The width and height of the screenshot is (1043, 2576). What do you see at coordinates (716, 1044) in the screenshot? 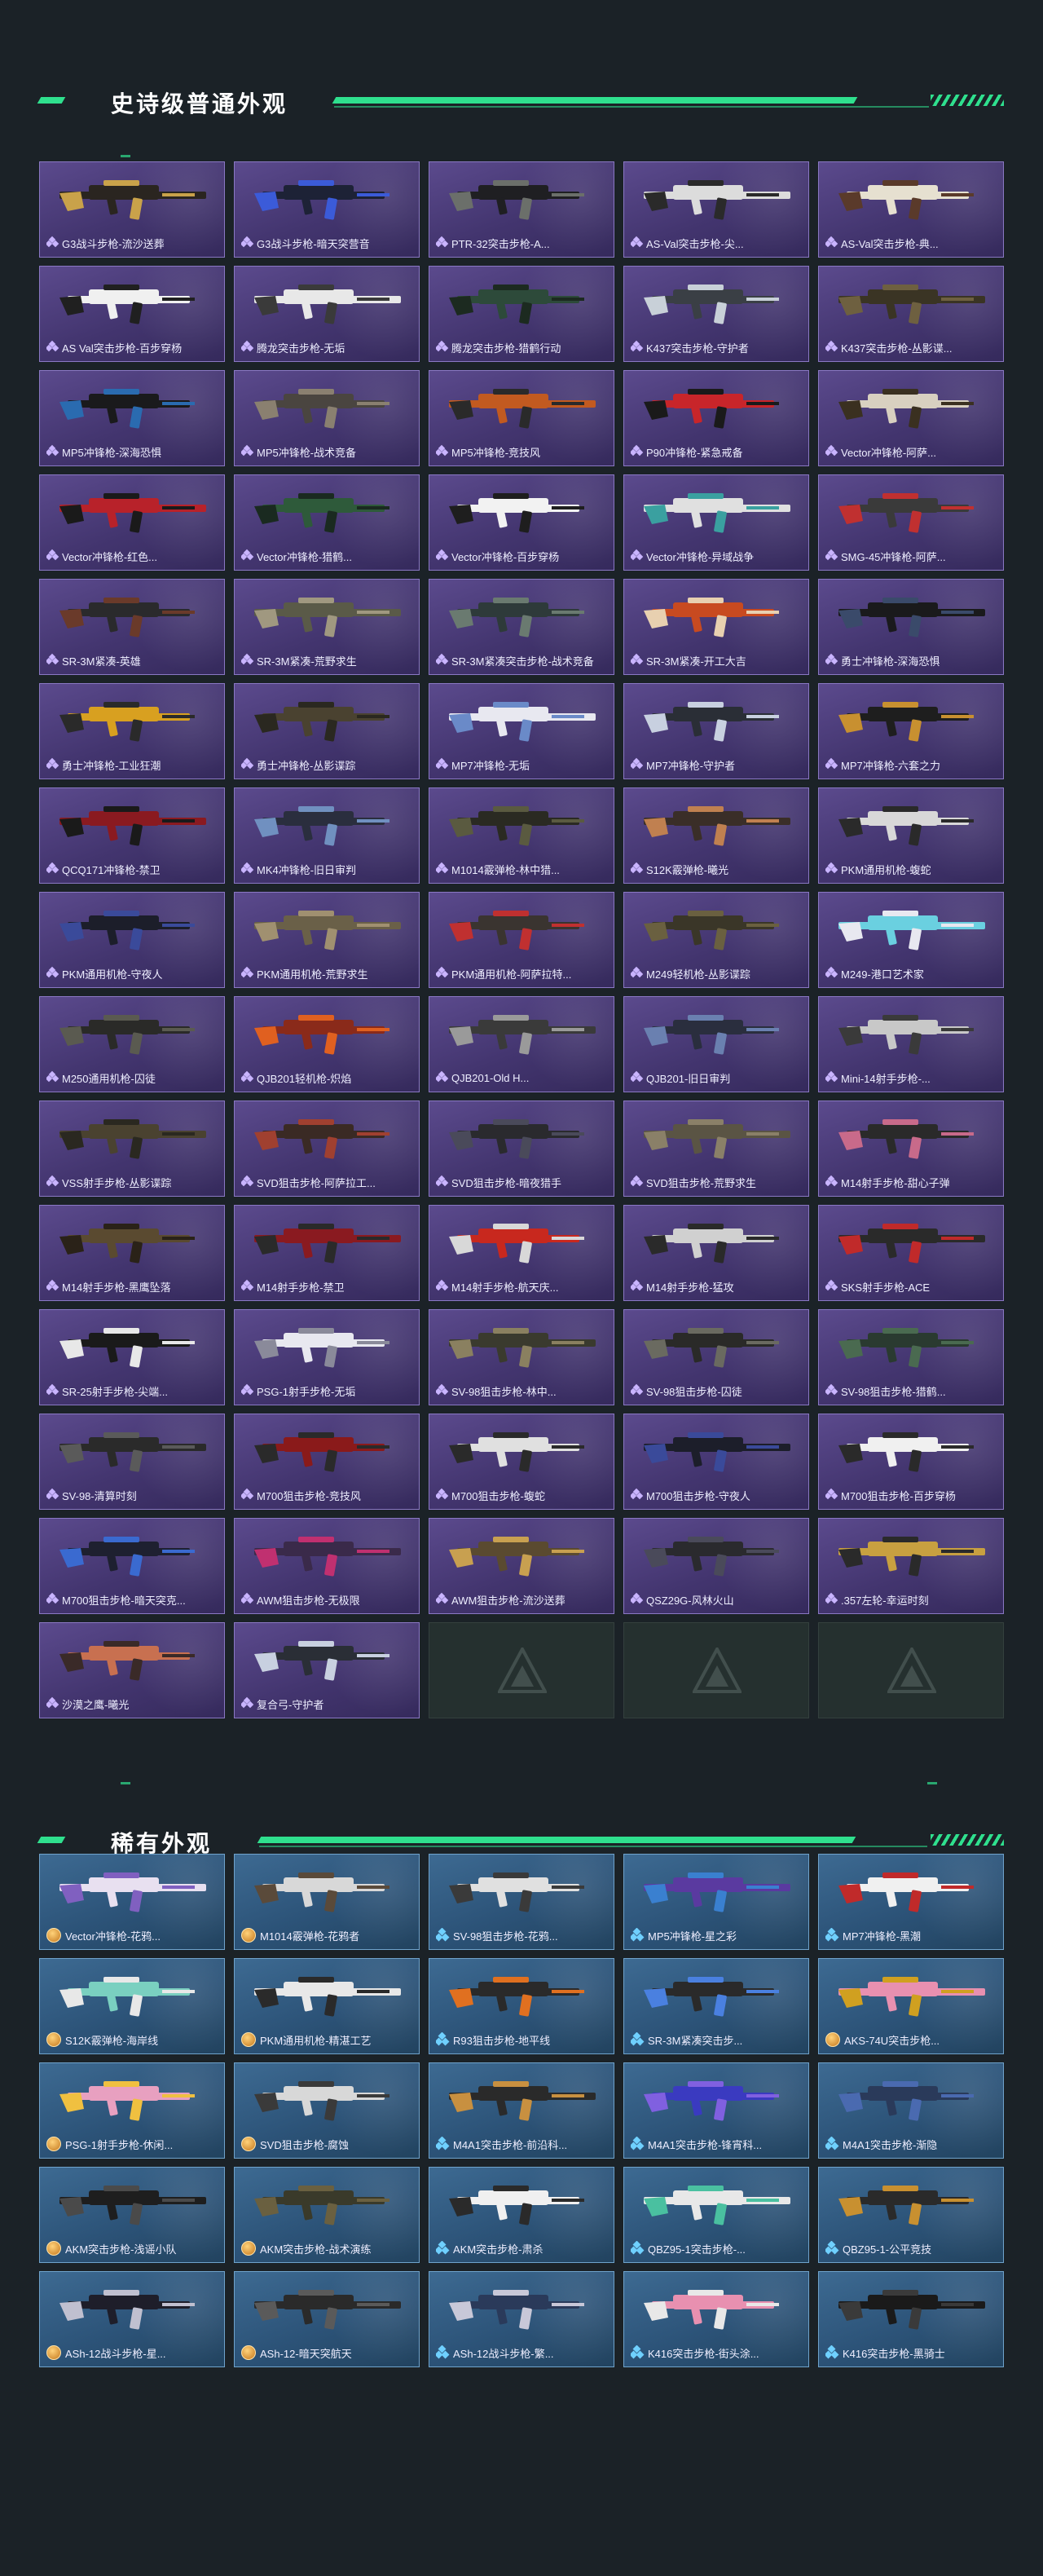
I see `skin-card: QJB201-旧日审判` at bounding box center [716, 1044].